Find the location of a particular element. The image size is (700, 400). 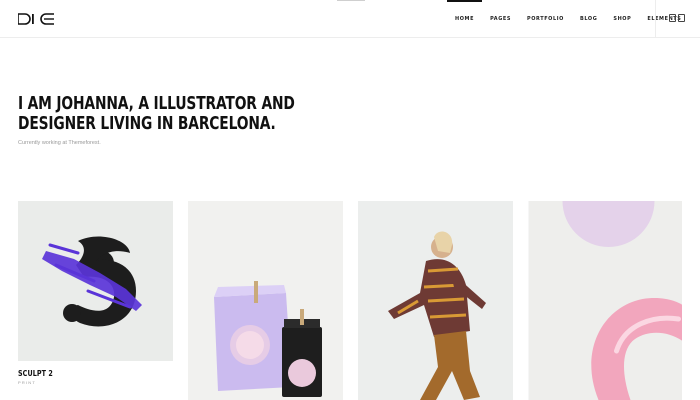

nav-shop: SHOP is located at coordinates (622, 19).